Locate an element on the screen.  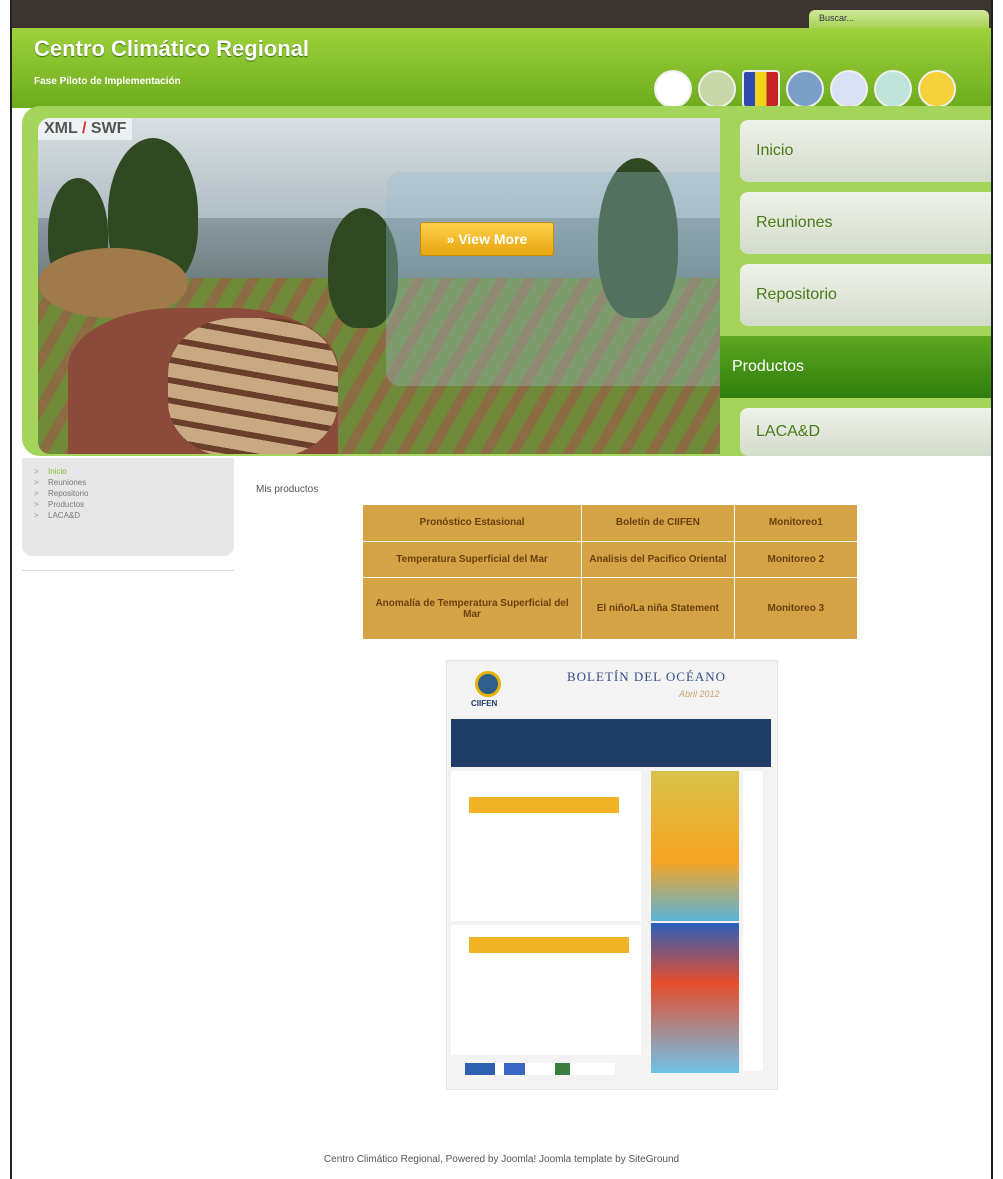
content-heading: Mis productos is located at coordinates (287, 489).